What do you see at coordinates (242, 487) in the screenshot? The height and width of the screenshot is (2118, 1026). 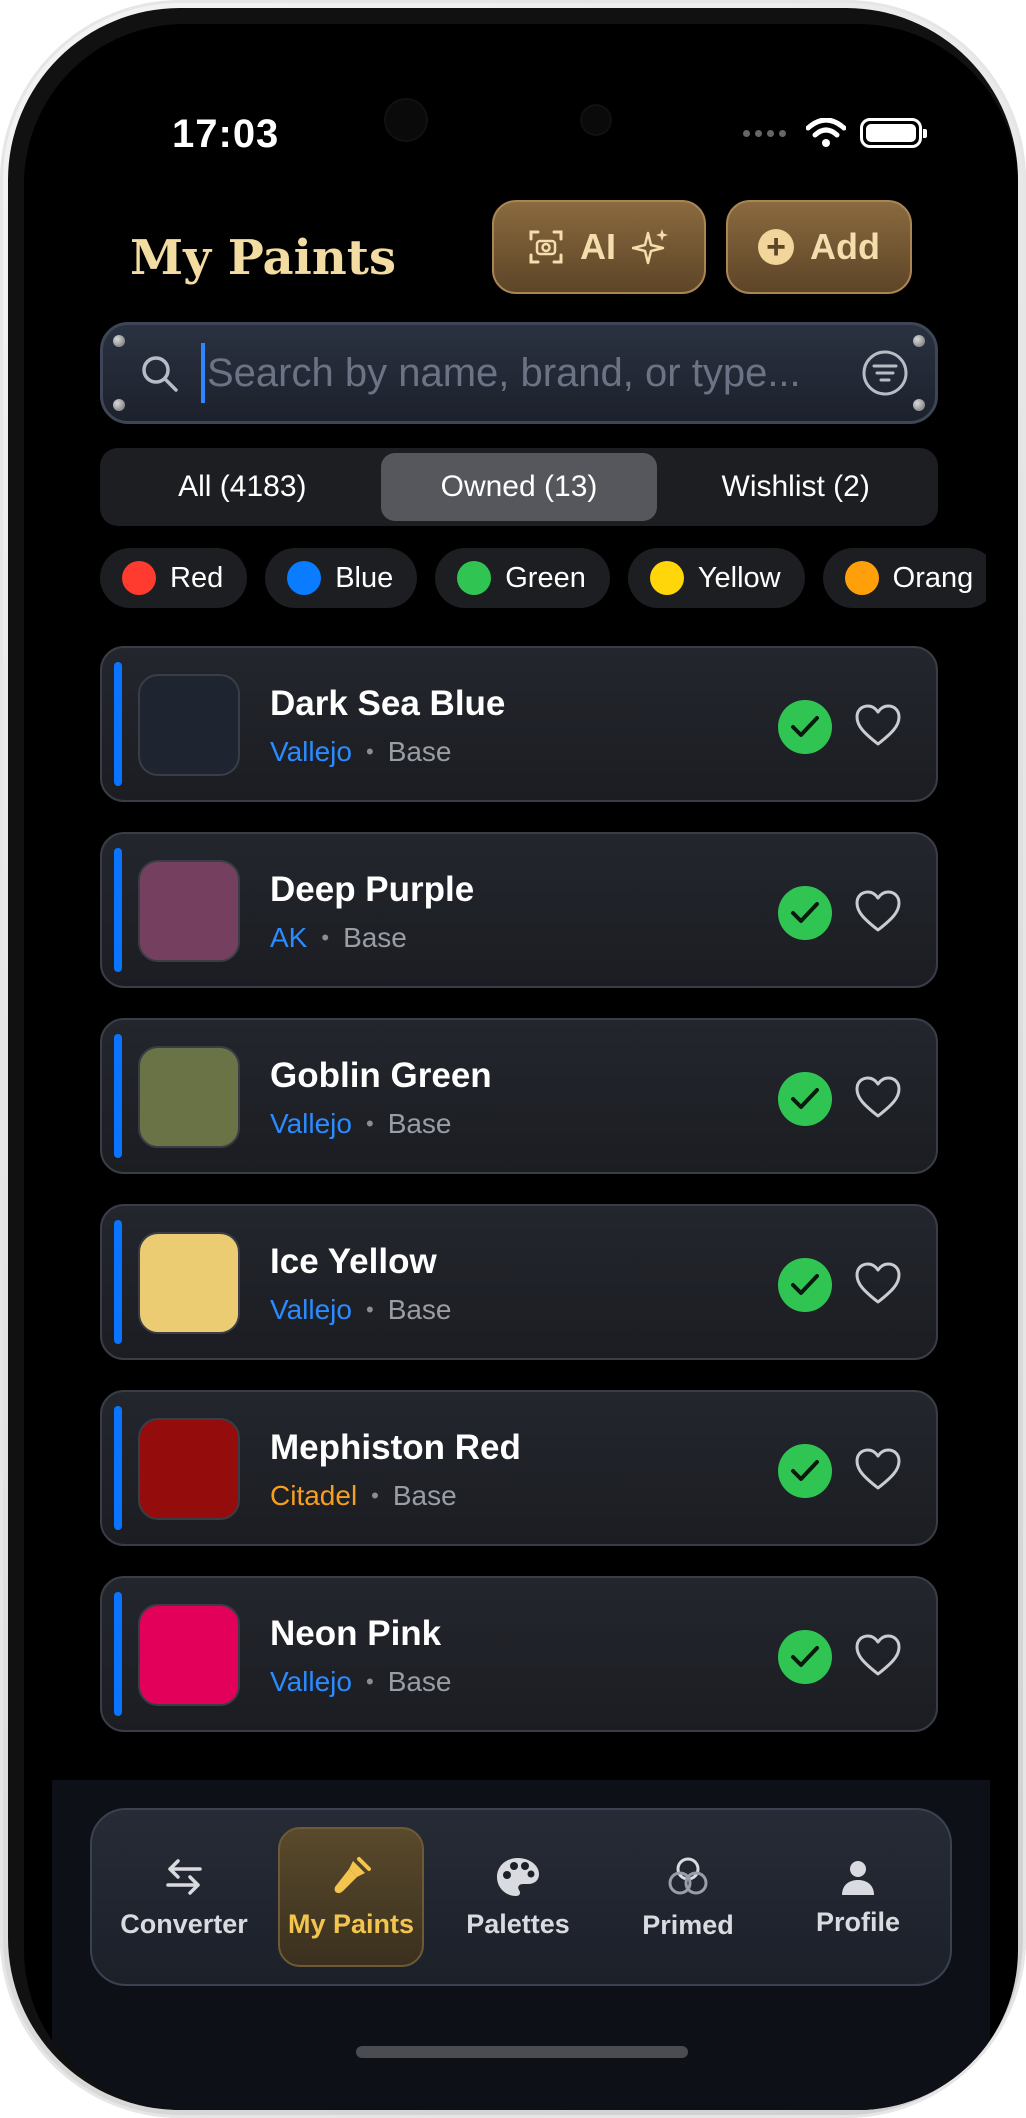 I see `segment-all: All (4183)` at bounding box center [242, 487].